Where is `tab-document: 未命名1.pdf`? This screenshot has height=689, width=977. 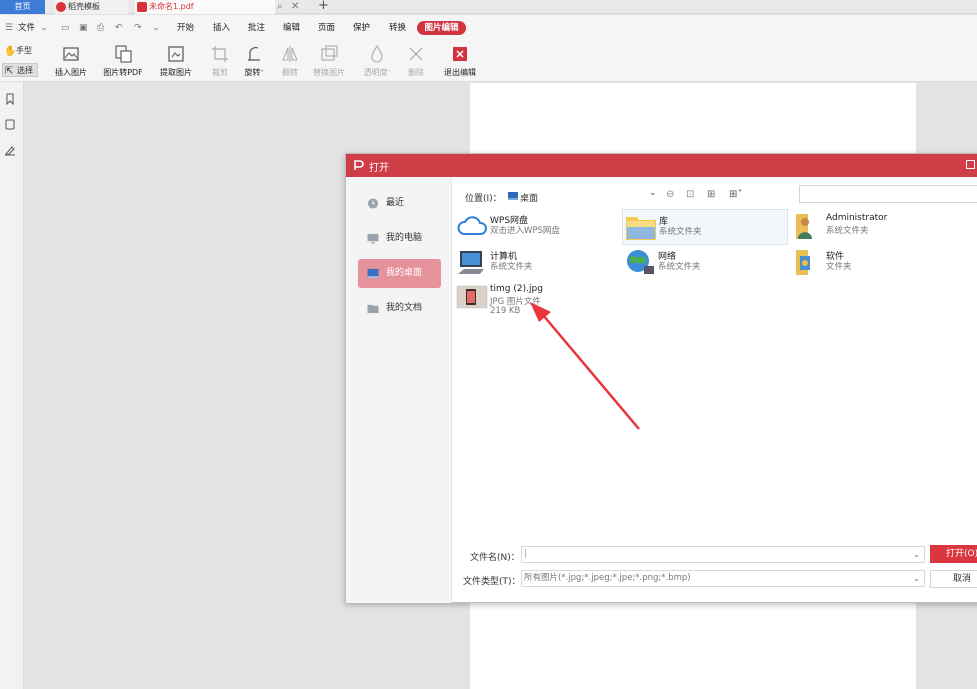 tab-document: 未命名1.pdf is located at coordinates (205, 7).